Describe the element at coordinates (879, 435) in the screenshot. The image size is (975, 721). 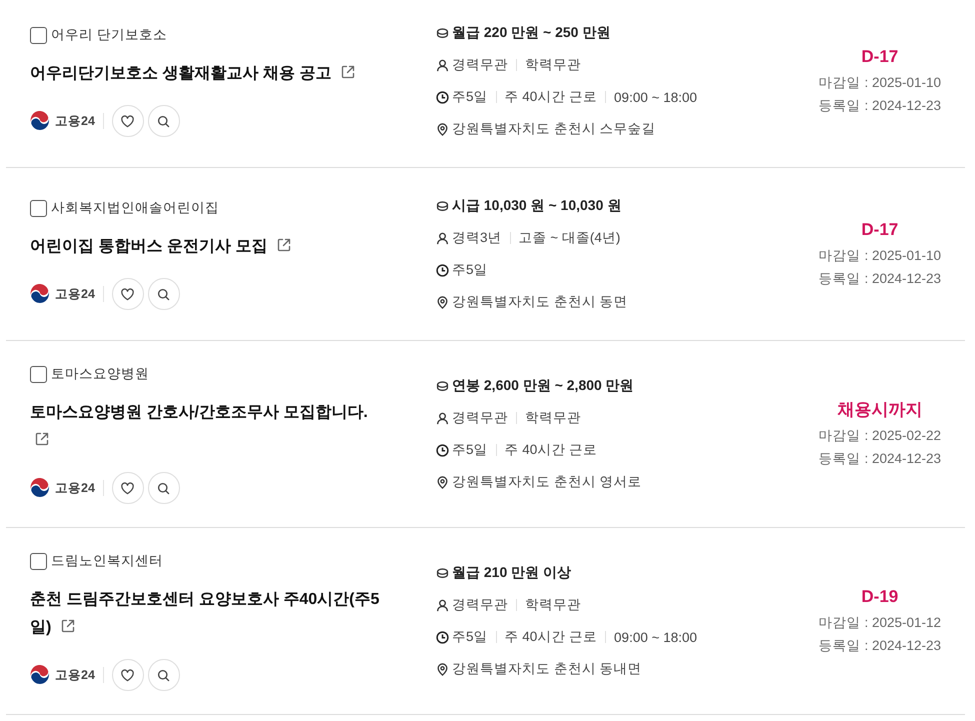
I see `deadline-date: 마감일 : 2025-02-22` at that location.